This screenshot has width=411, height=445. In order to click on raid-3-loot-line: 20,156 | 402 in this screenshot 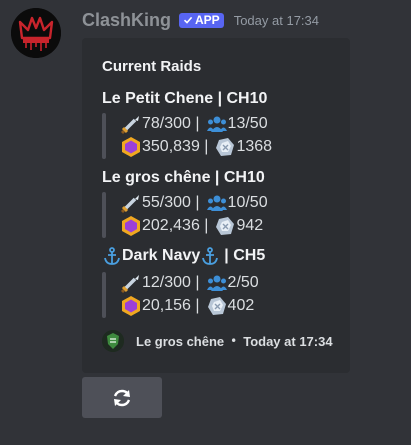, I will do `click(187, 306)`.